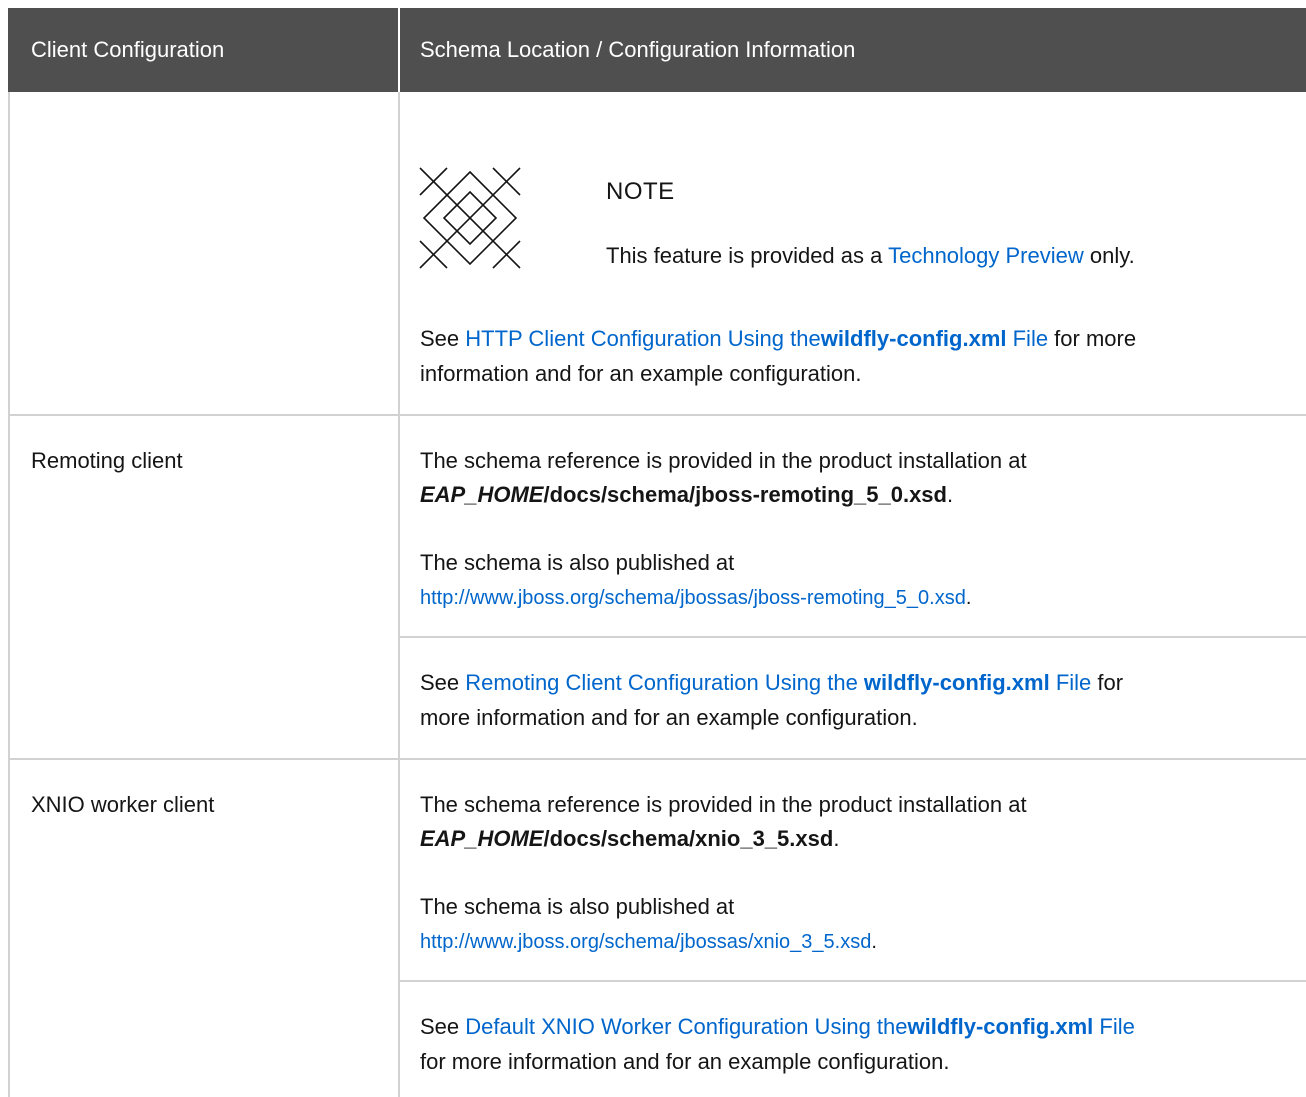 This screenshot has width=1306, height=1097. I want to click on remoting-pub-line-1: The schema is also published at, so click(577, 562).